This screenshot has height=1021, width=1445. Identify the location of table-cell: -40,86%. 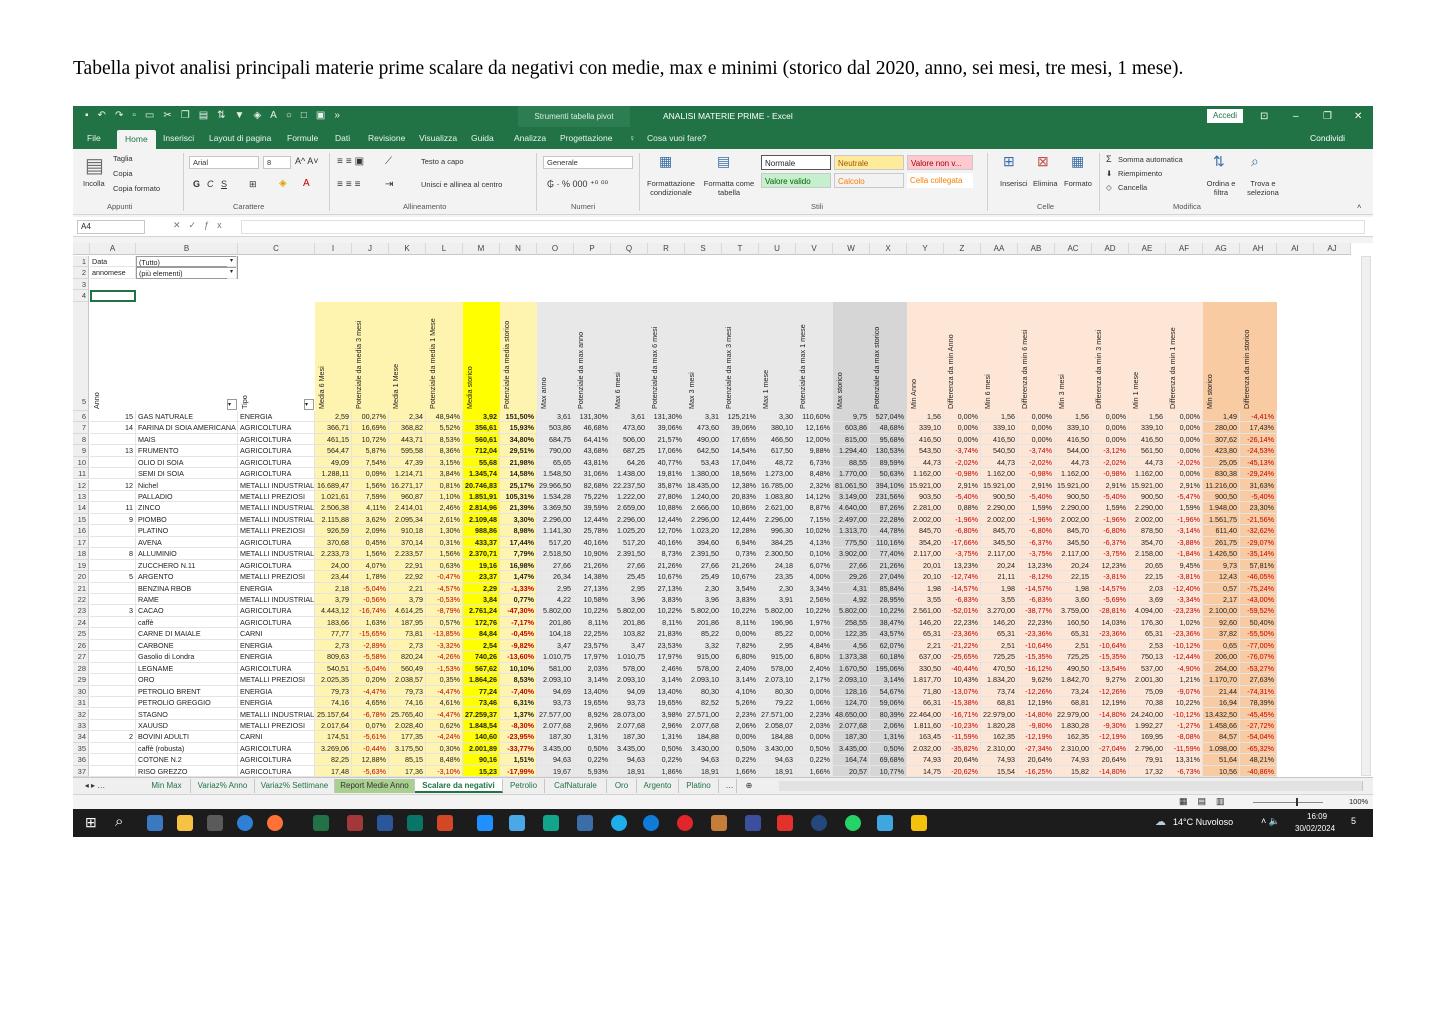
(1258, 771).